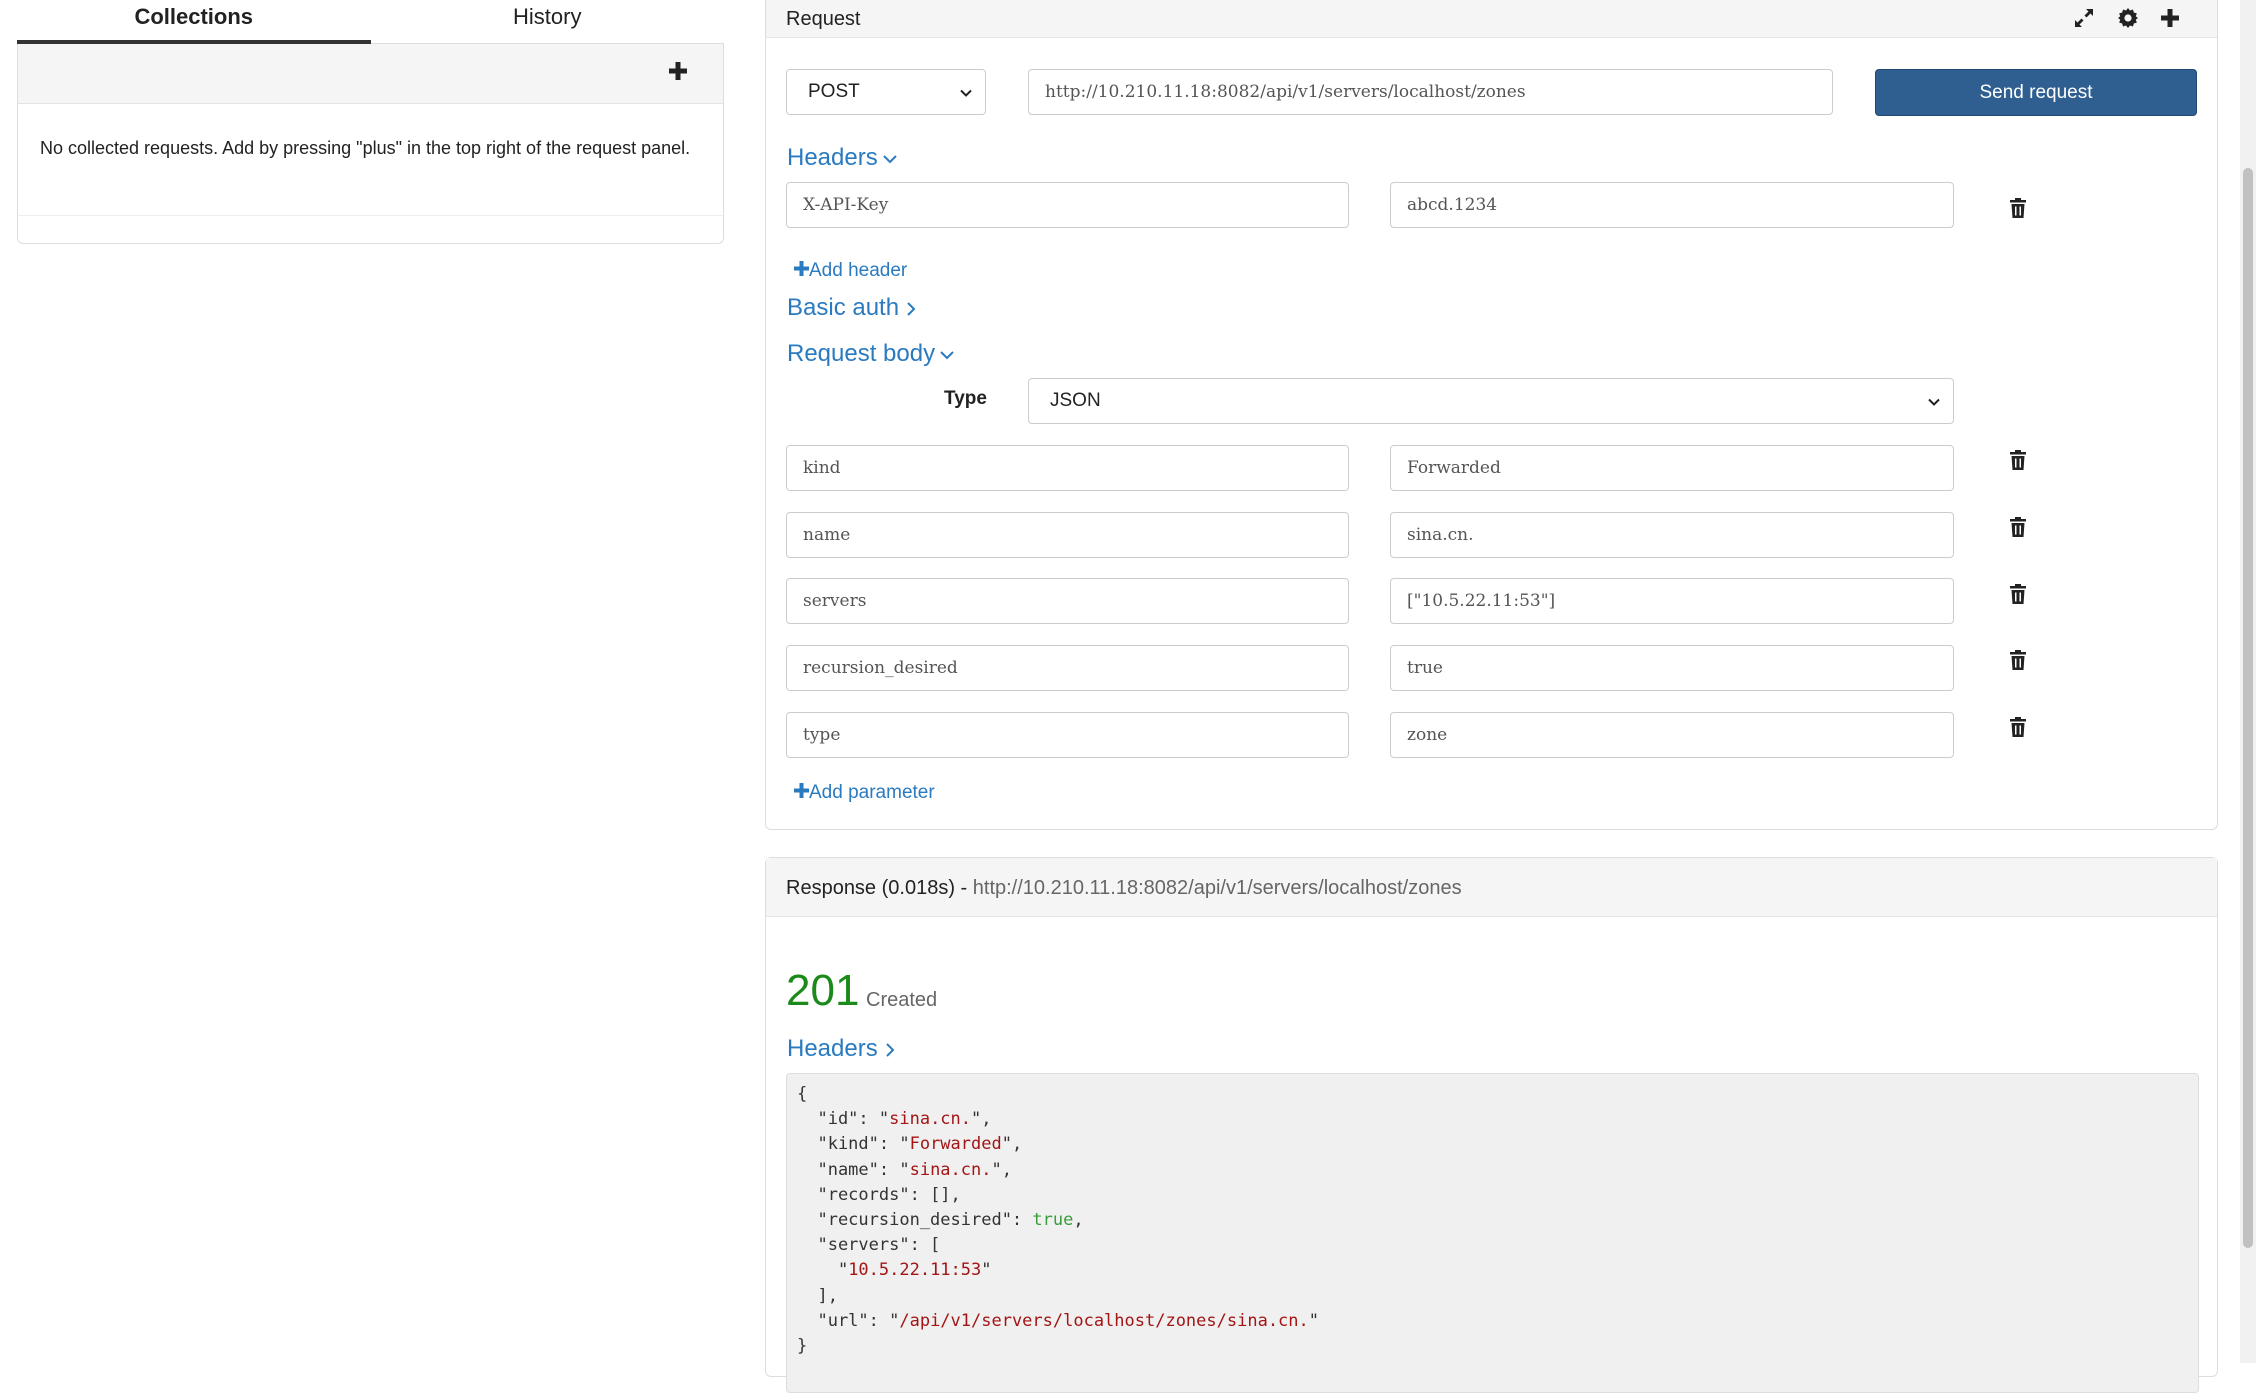 This screenshot has height=1393, width=2256. Describe the element at coordinates (940, 1194) in the screenshot. I see `json-records: []` at that location.